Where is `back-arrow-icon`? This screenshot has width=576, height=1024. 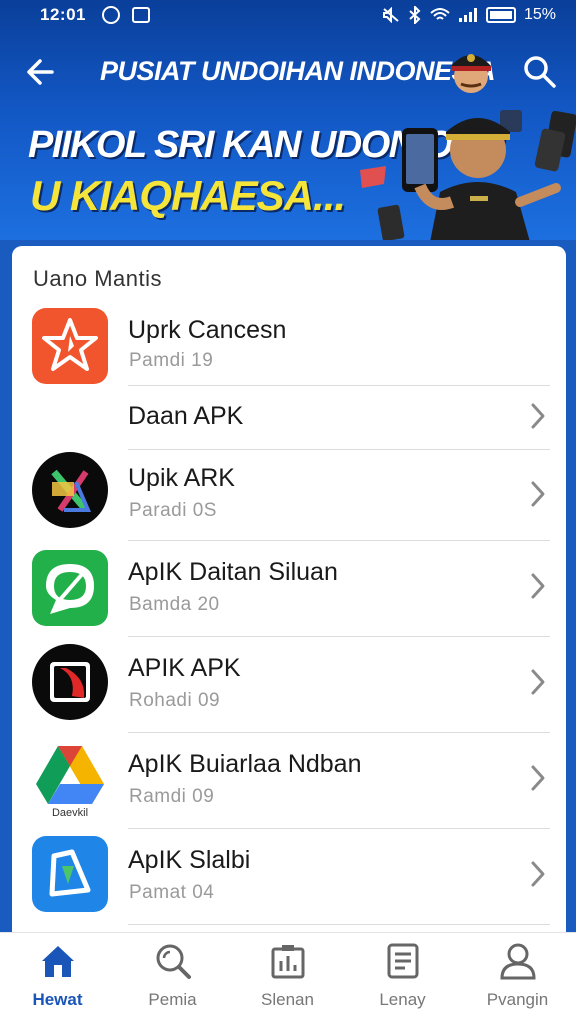
back-arrow-icon is located at coordinates (42, 72).